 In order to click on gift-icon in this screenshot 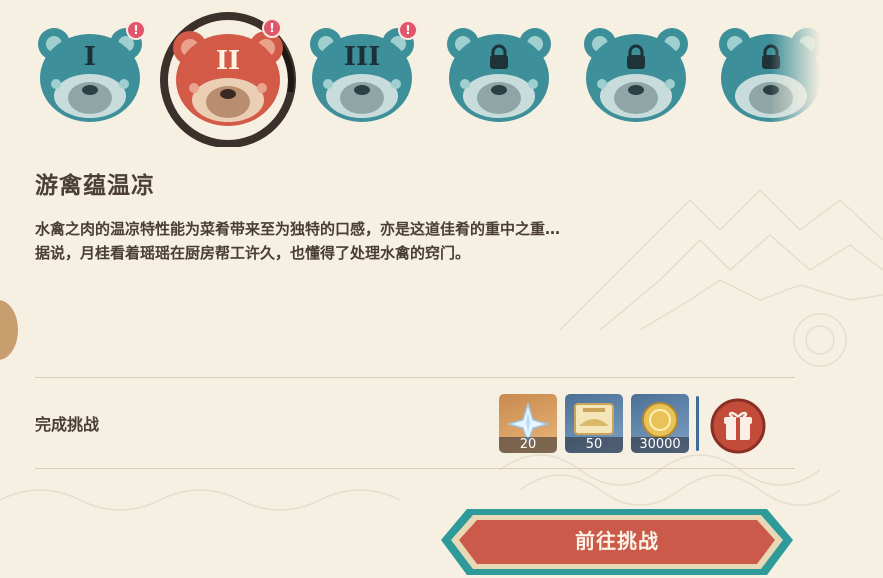, I will do `click(738, 426)`.